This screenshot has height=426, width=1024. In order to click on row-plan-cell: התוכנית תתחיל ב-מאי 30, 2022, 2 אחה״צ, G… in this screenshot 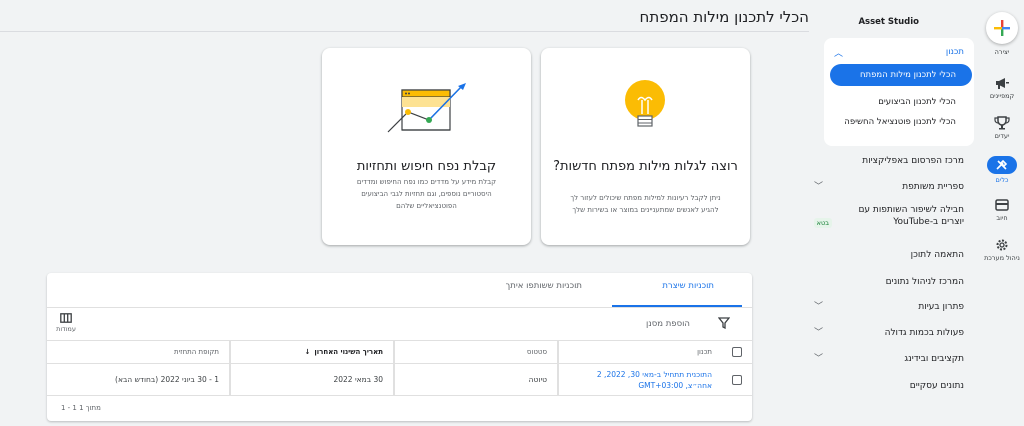, I will do `click(640, 379)`.